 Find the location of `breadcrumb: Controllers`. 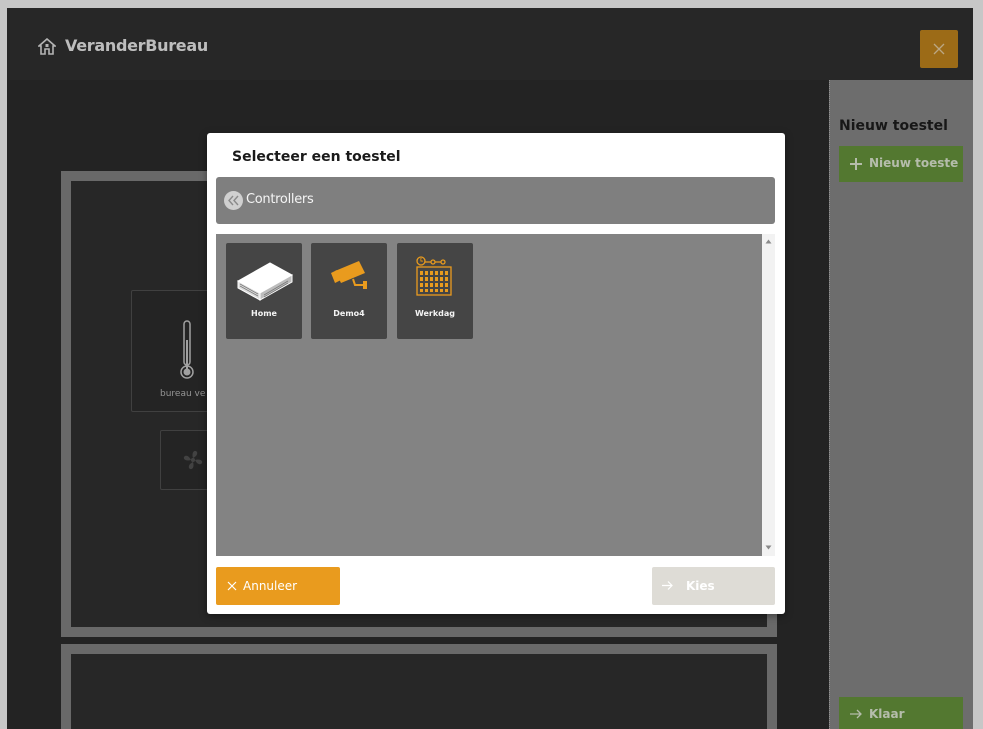

breadcrumb: Controllers is located at coordinates (495, 200).